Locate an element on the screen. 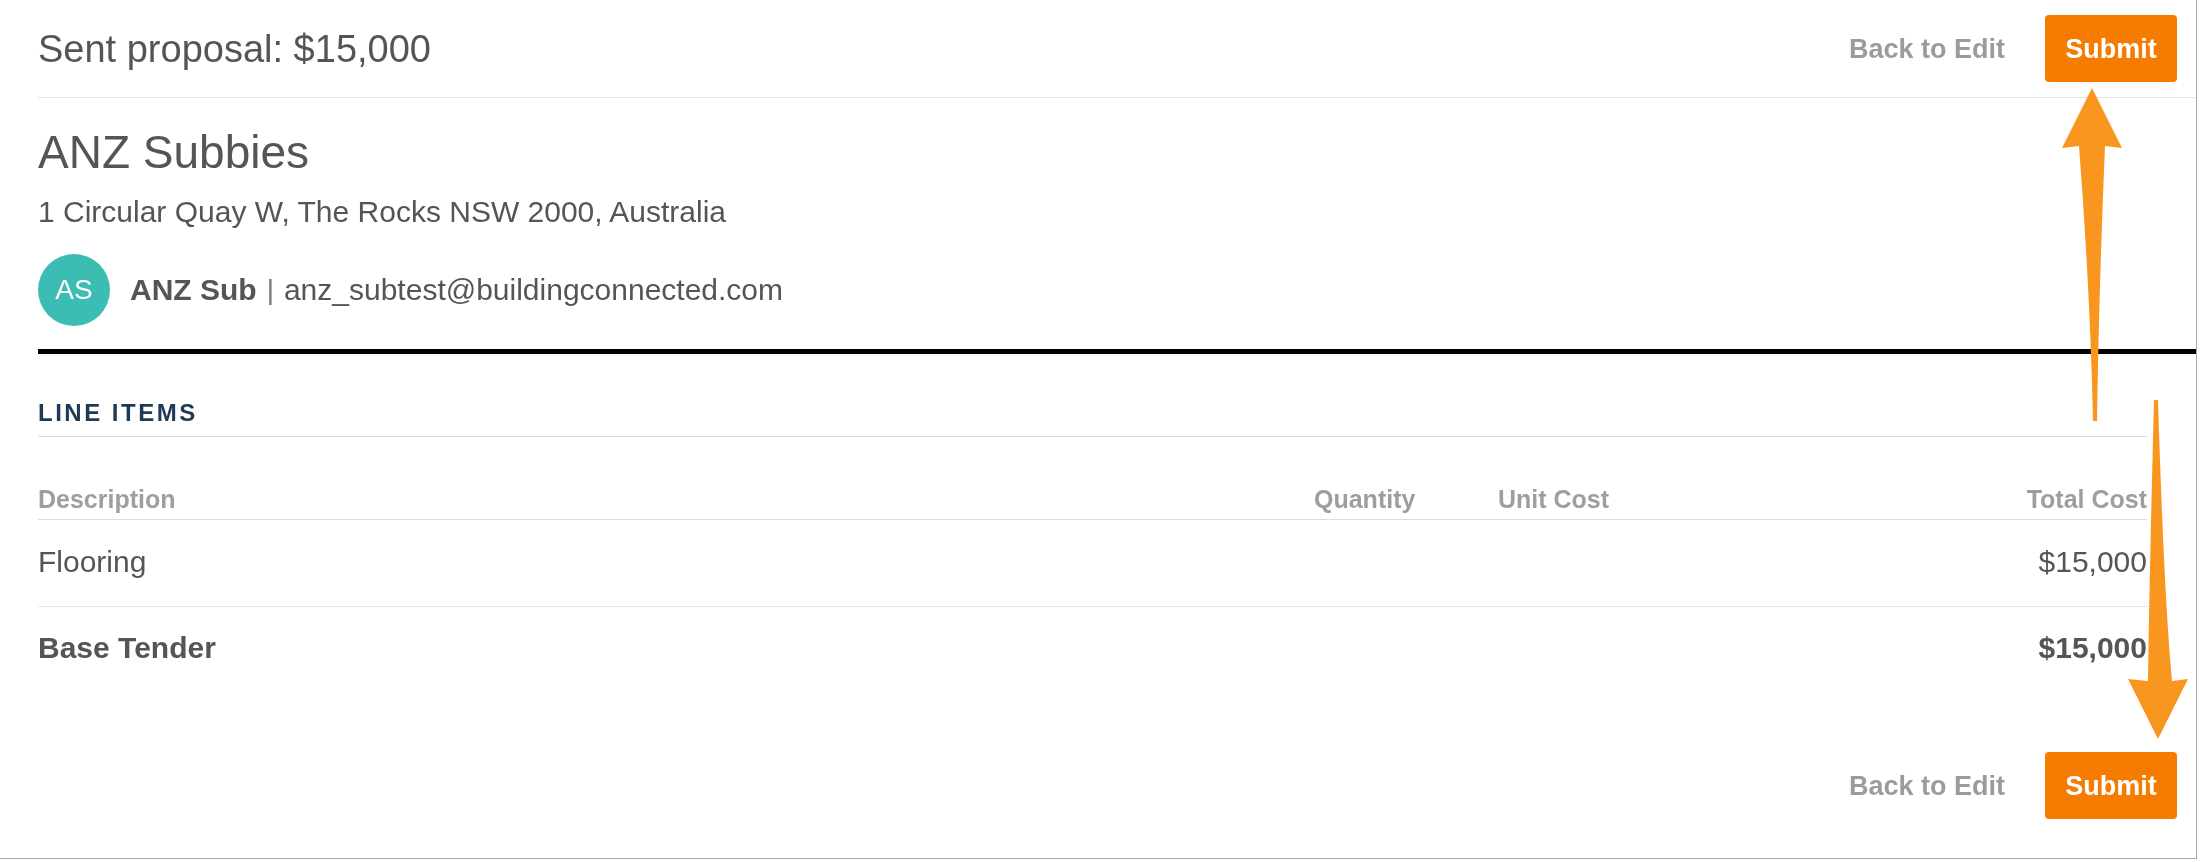 This screenshot has height=862, width=2200. description-cell: Base Tender is located at coordinates (127, 648).